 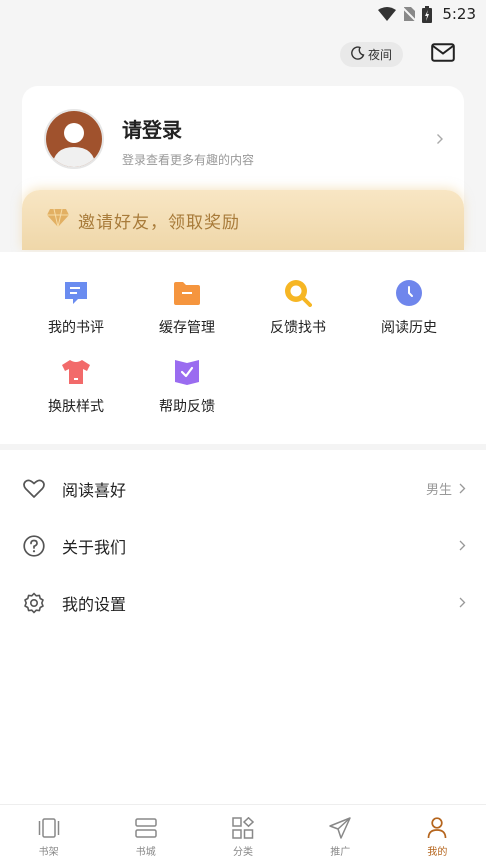 What do you see at coordinates (34, 489) in the screenshot?
I see `heart-icon` at bounding box center [34, 489].